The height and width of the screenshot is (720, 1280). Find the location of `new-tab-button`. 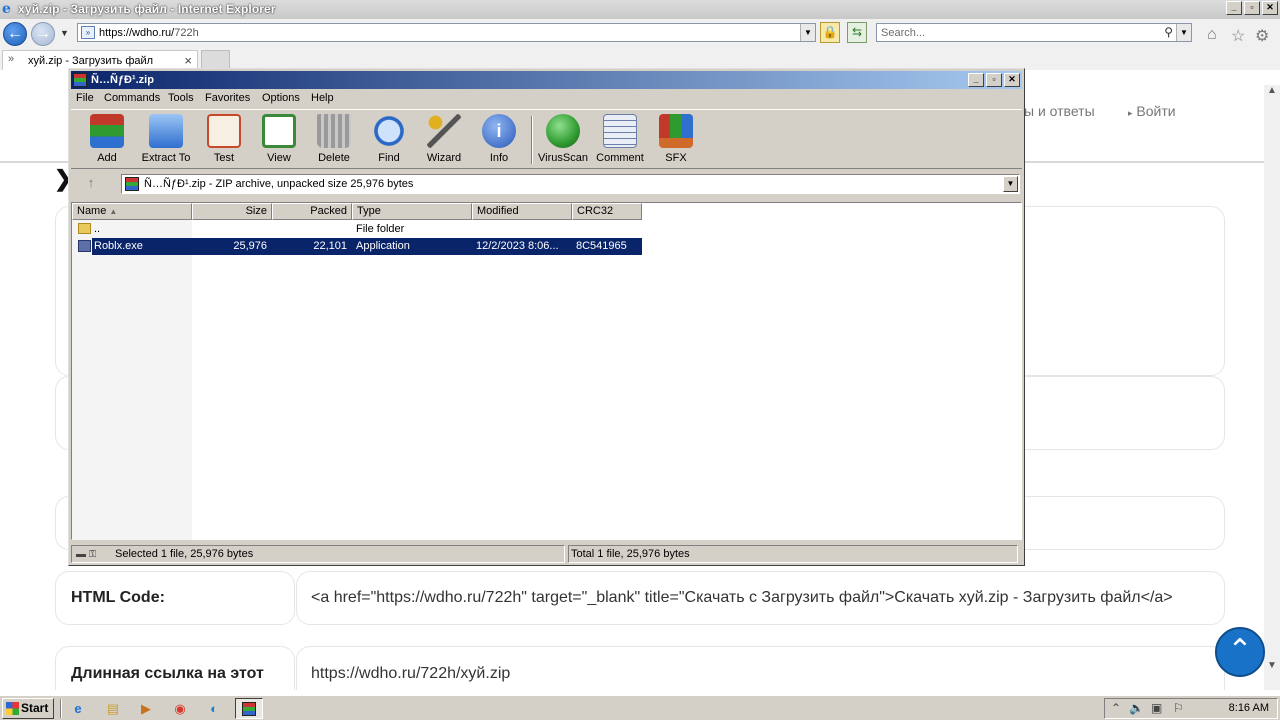

new-tab-button is located at coordinates (215, 59).